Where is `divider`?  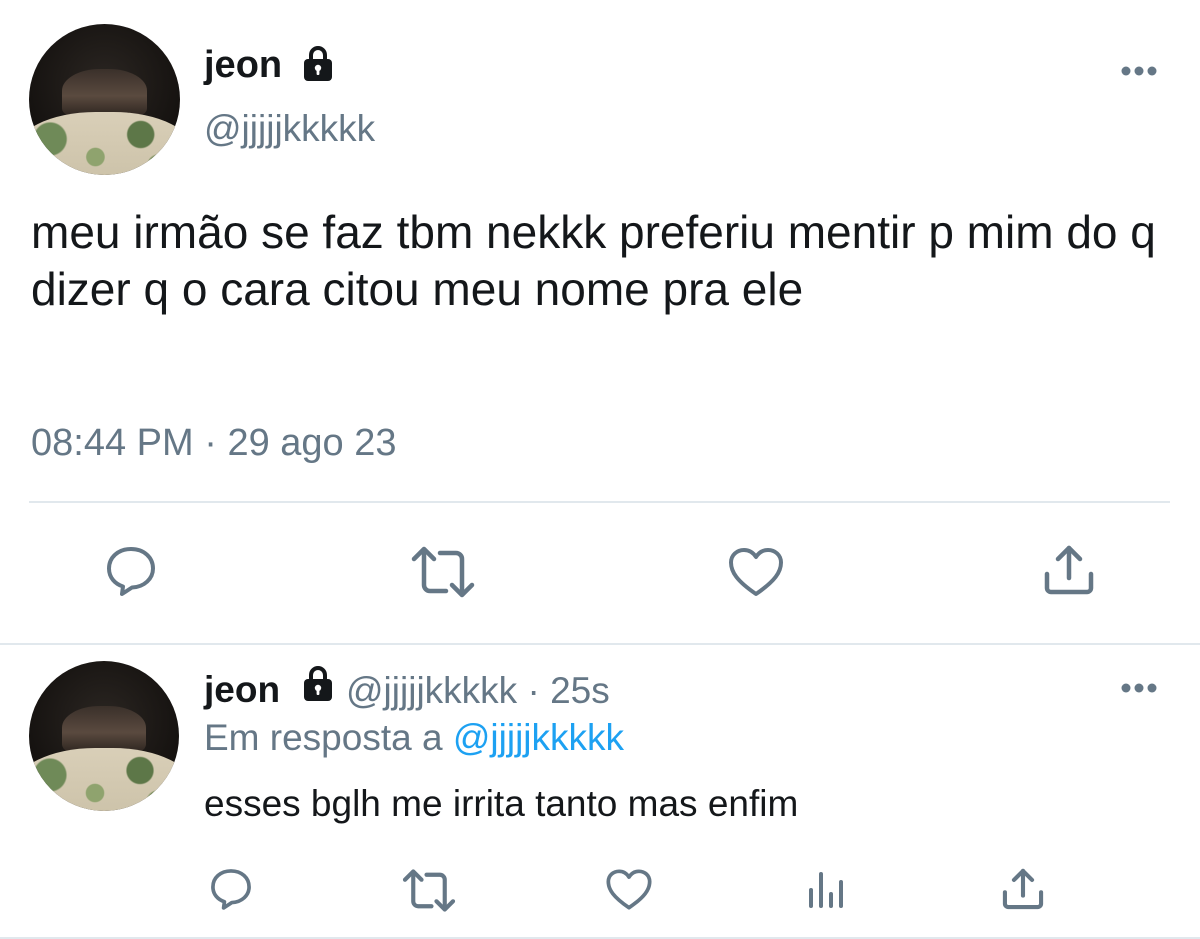
divider is located at coordinates (599, 502).